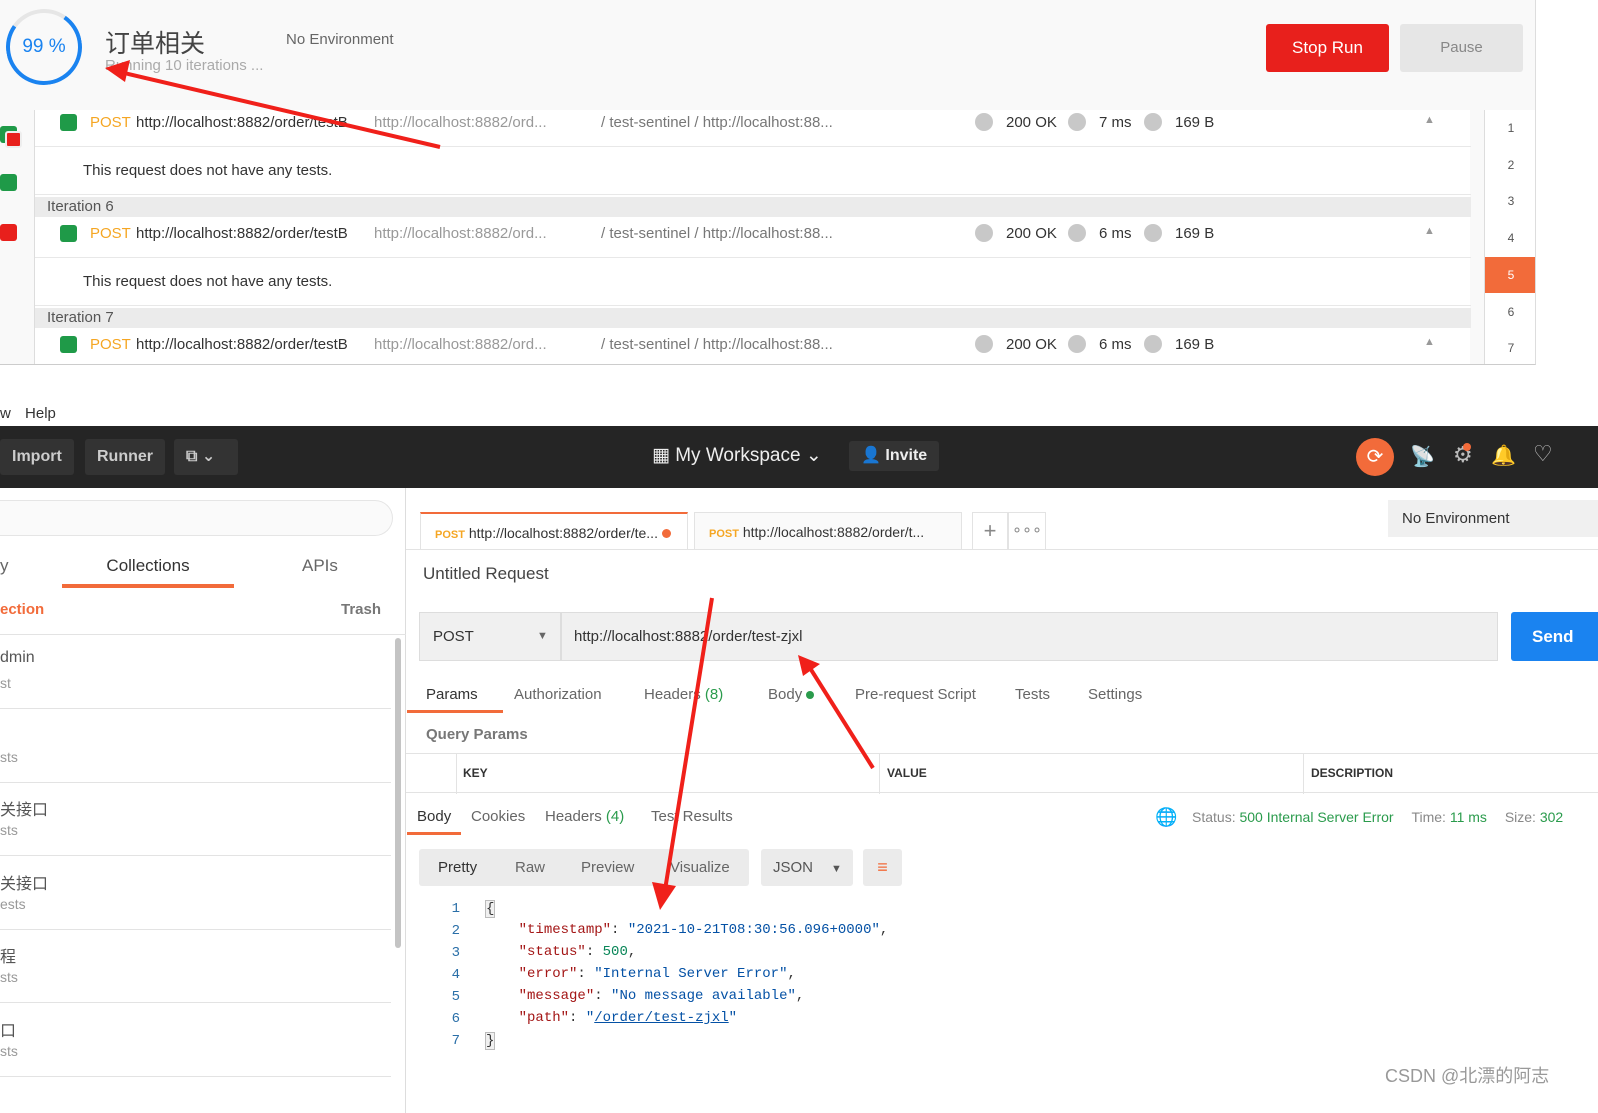  I want to click on arrow-to-response, so click(688, 744).